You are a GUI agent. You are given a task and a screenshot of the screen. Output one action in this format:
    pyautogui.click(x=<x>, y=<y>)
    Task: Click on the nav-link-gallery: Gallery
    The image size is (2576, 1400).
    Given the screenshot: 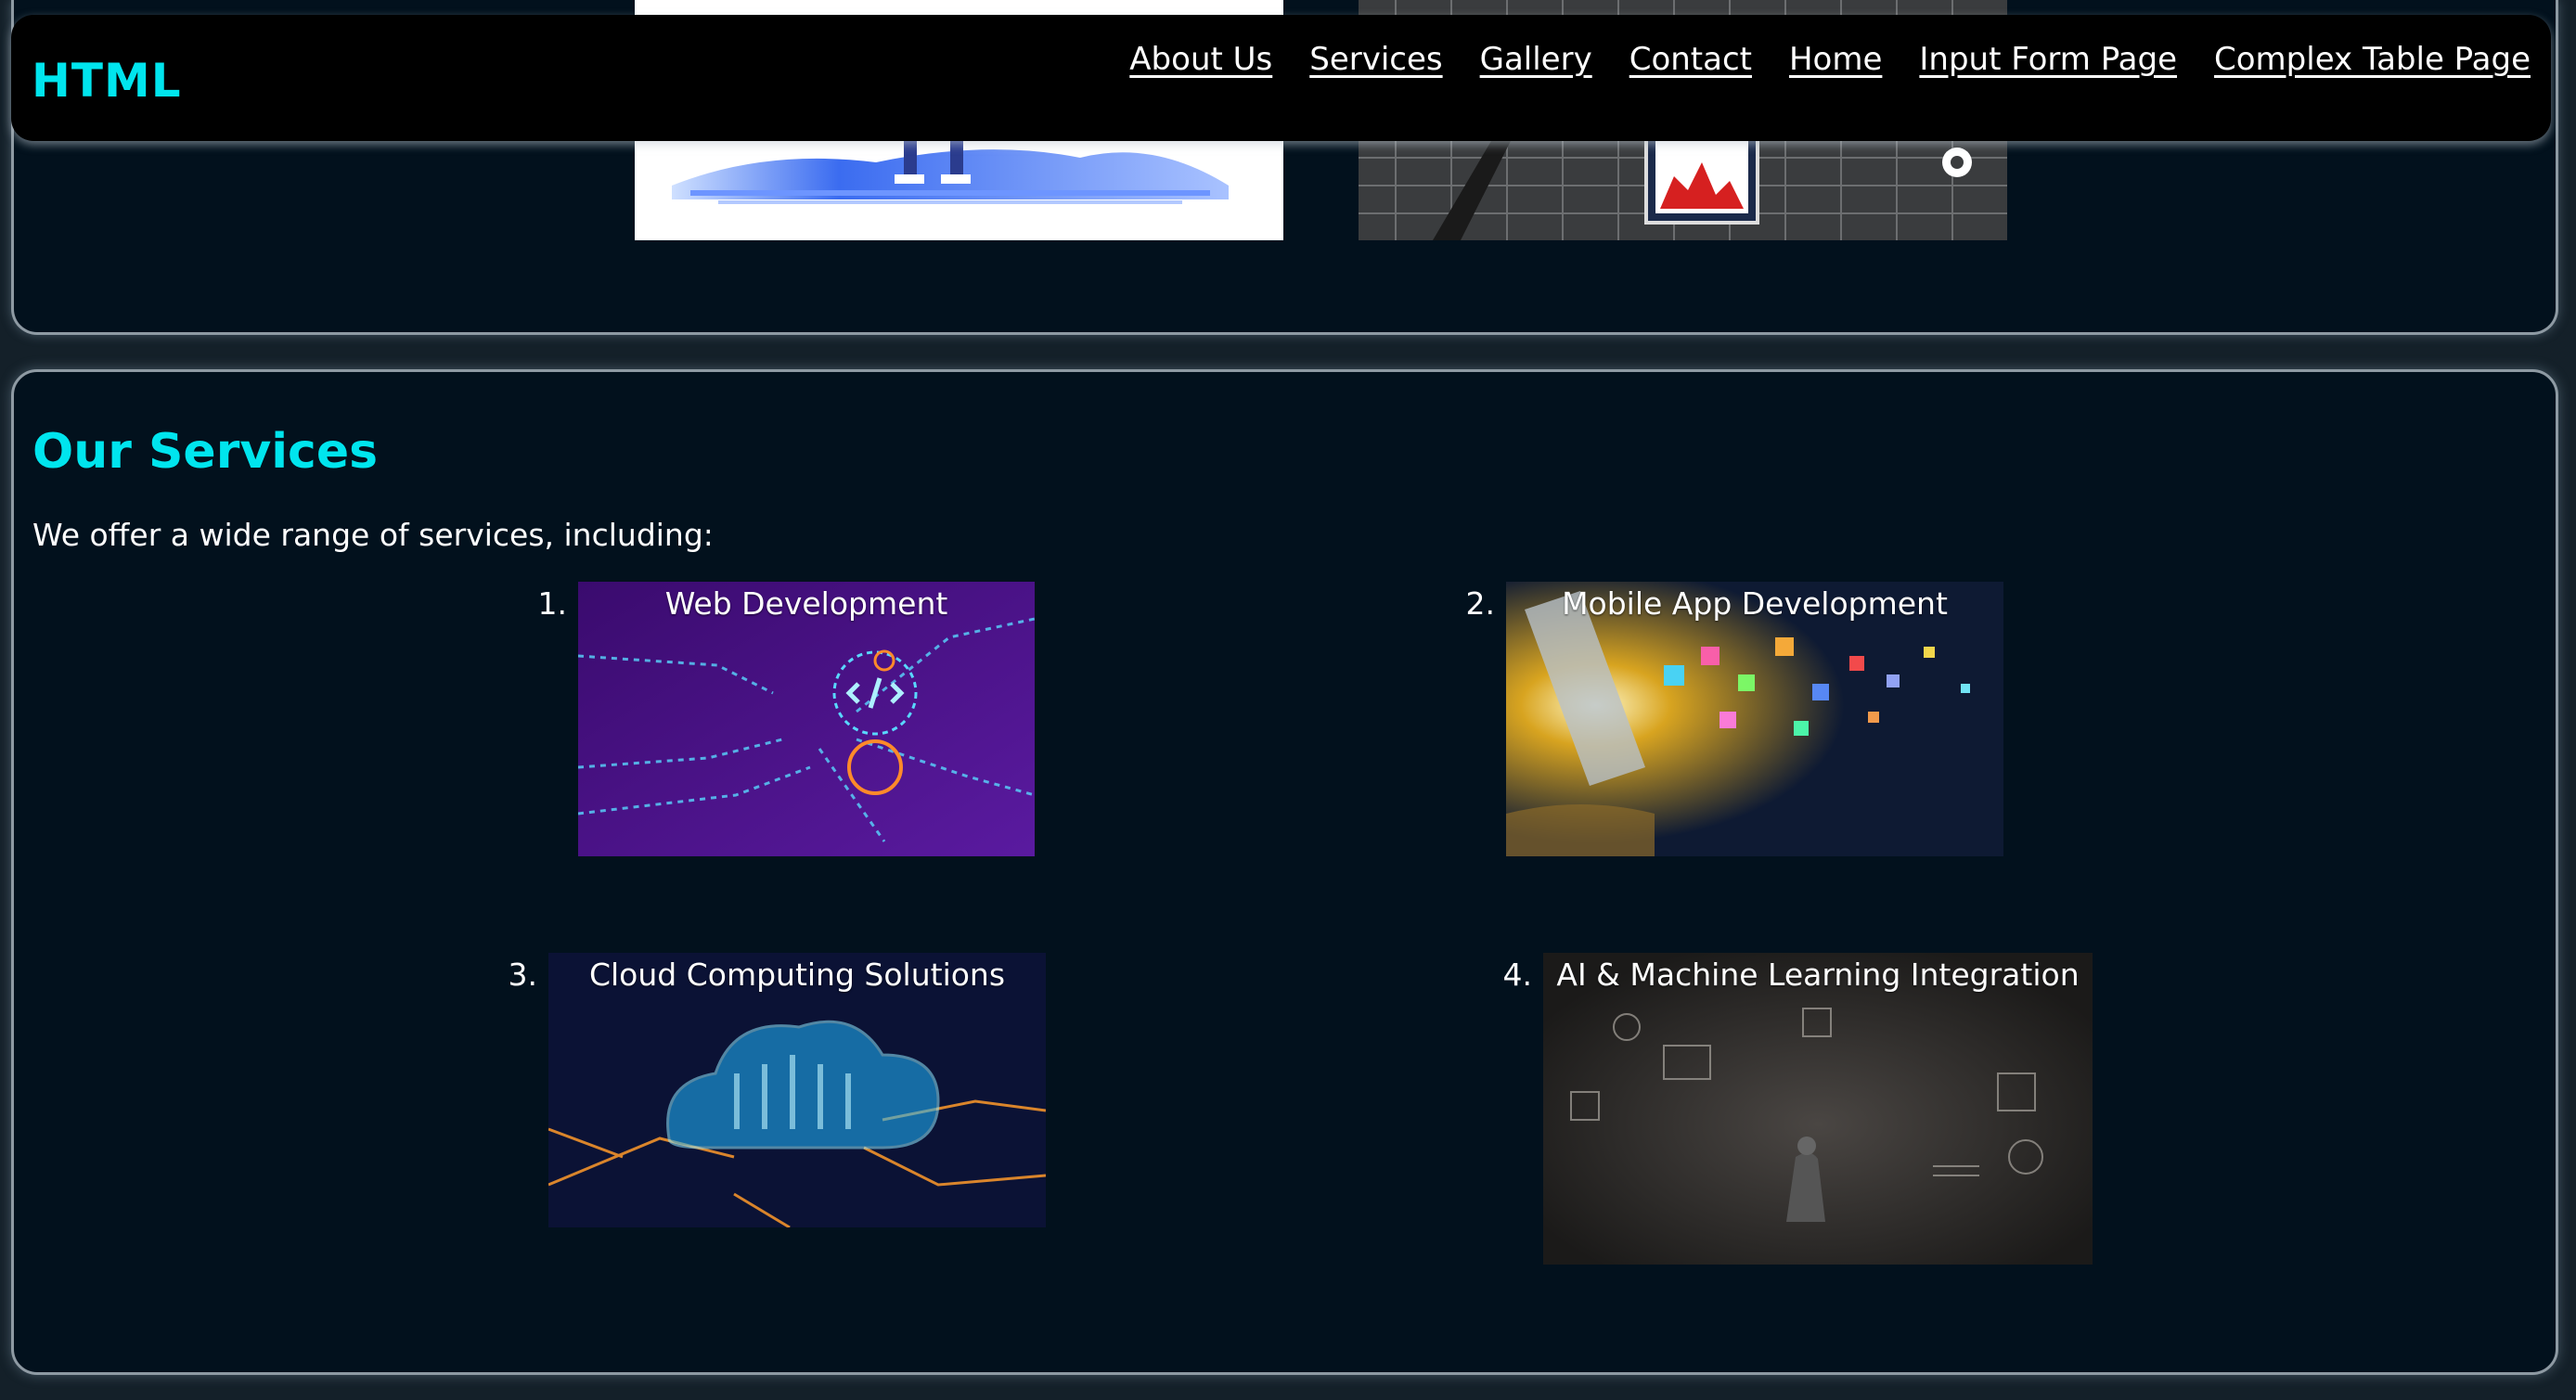 What is the action you would take?
    pyautogui.click(x=1536, y=59)
    